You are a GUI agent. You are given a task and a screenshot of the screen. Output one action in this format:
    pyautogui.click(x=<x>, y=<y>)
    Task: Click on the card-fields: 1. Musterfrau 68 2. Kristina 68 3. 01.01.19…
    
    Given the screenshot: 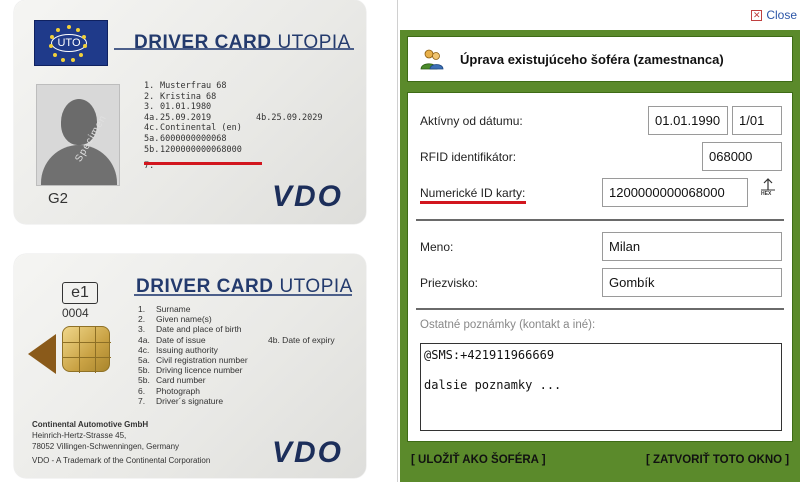 What is the action you would take?
    pyautogui.click(x=193, y=126)
    